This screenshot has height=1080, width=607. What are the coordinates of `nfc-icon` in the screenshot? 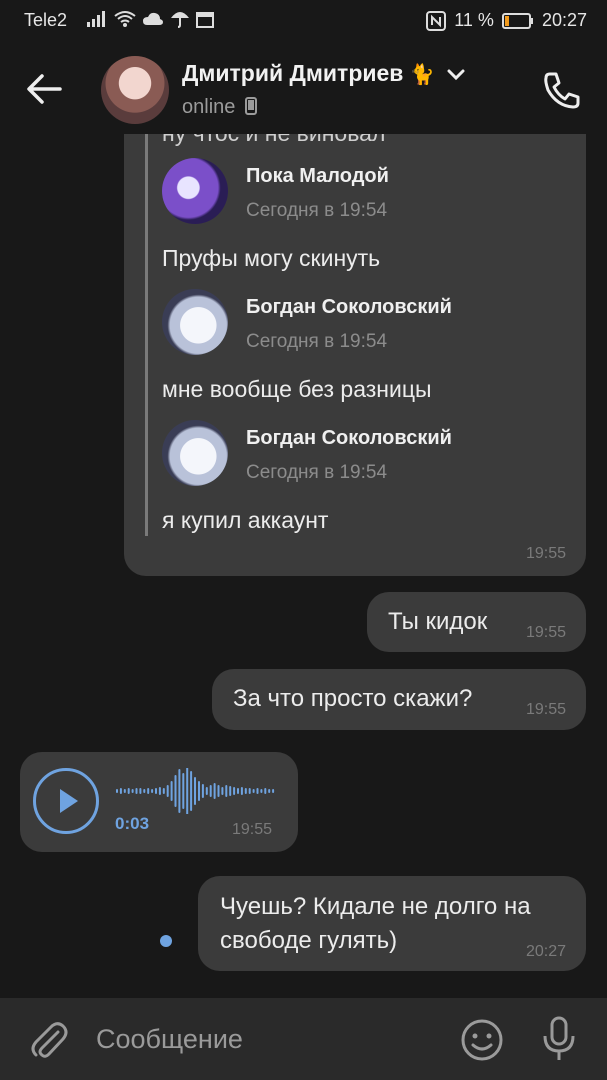 It's located at (436, 20).